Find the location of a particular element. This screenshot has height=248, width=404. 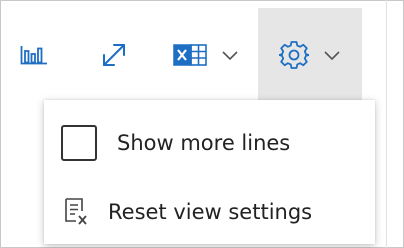

panel-divider is located at coordinates (386, 124).